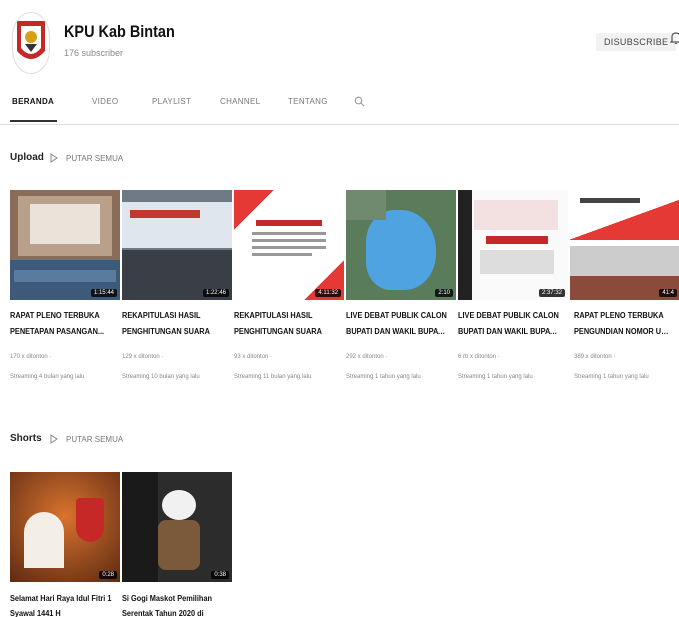  What do you see at coordinates (103, 293) in the screenshot?
I see `video-duration: 1:15:44` at bounding box center [103, 293].